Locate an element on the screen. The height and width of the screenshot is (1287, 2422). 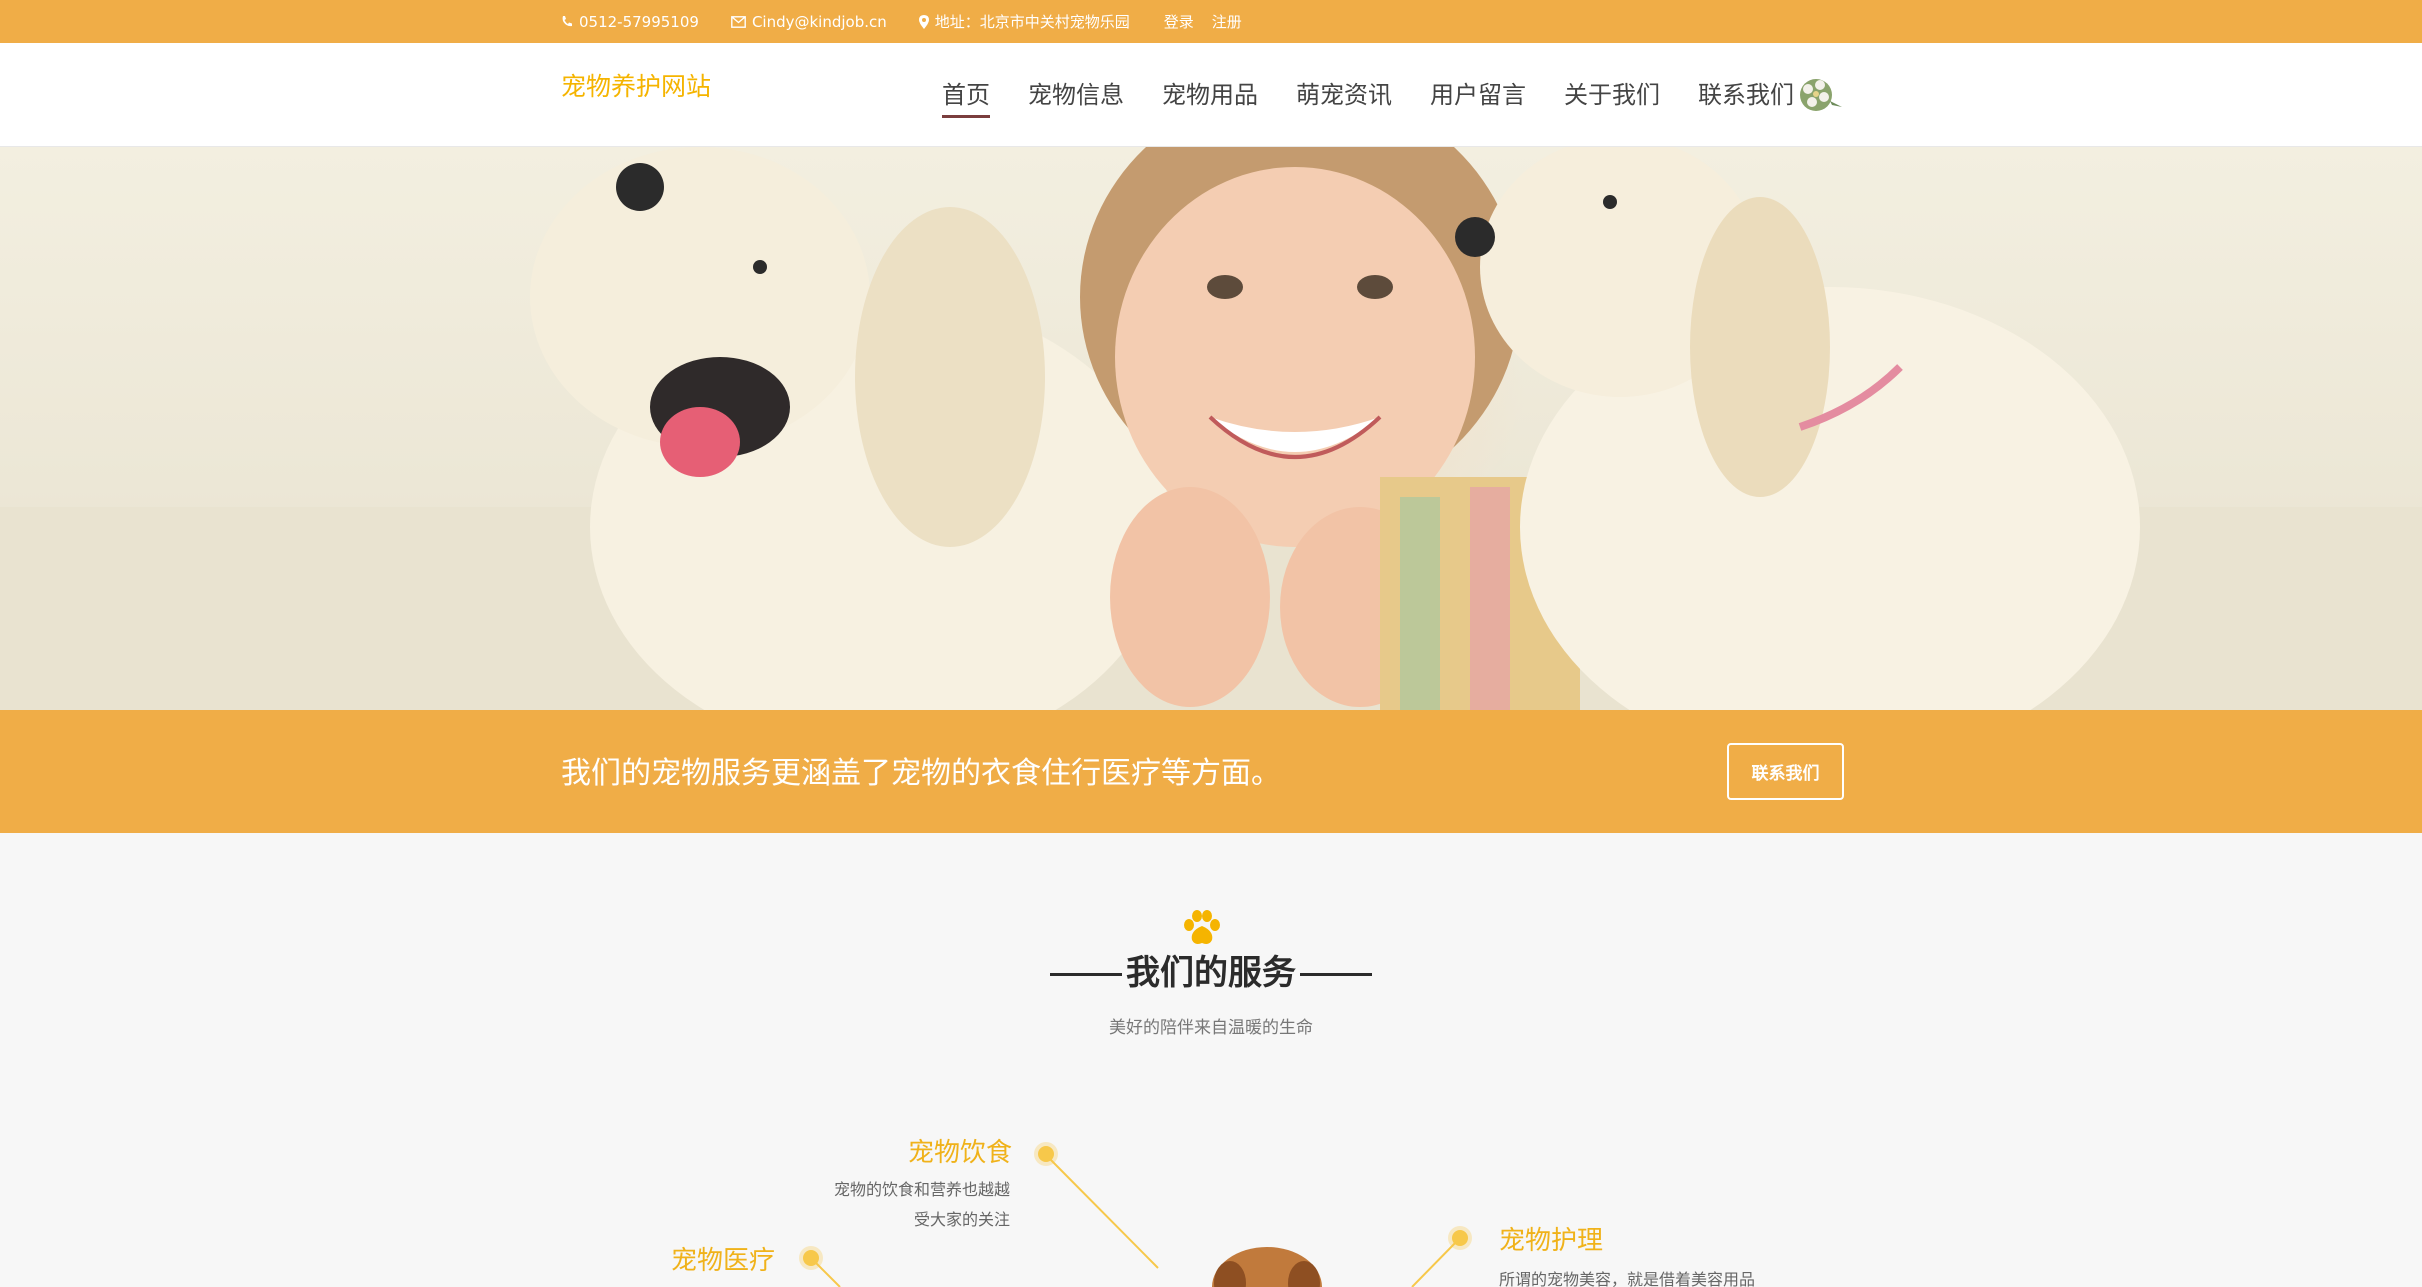
address-text: 地址：北京市中关村宠物乐园 is located at coordinates (1032, 22).